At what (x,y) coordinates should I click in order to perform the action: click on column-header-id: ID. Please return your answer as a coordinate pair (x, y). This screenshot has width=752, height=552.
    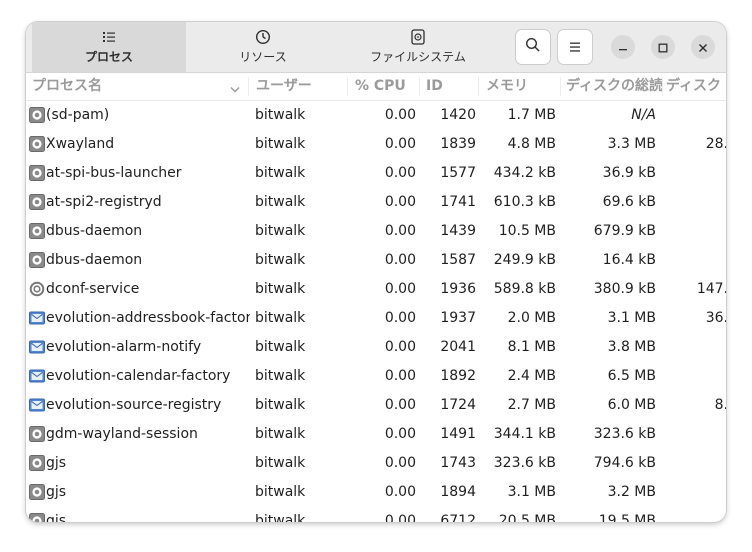
    Looking at the image, I should click on (451, 86).